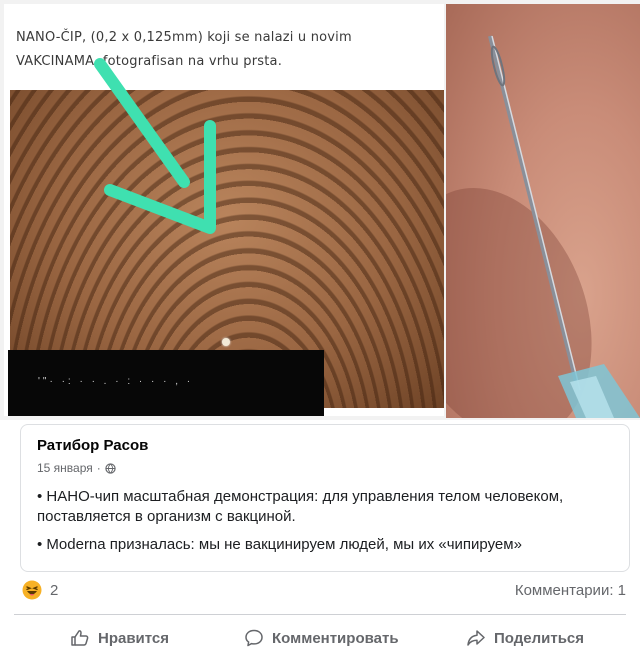  I want to click on thumbs-up-icon, so click(80, 638).